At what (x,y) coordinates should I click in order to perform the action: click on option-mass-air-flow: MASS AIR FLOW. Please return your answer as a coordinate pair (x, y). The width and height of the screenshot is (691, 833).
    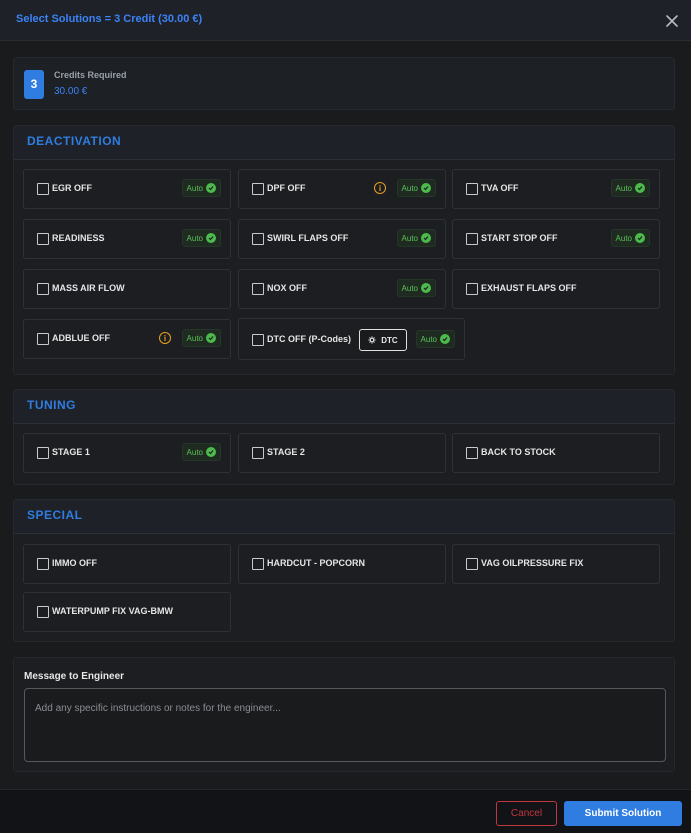
    Looking at the image, I should click on (127, 289).